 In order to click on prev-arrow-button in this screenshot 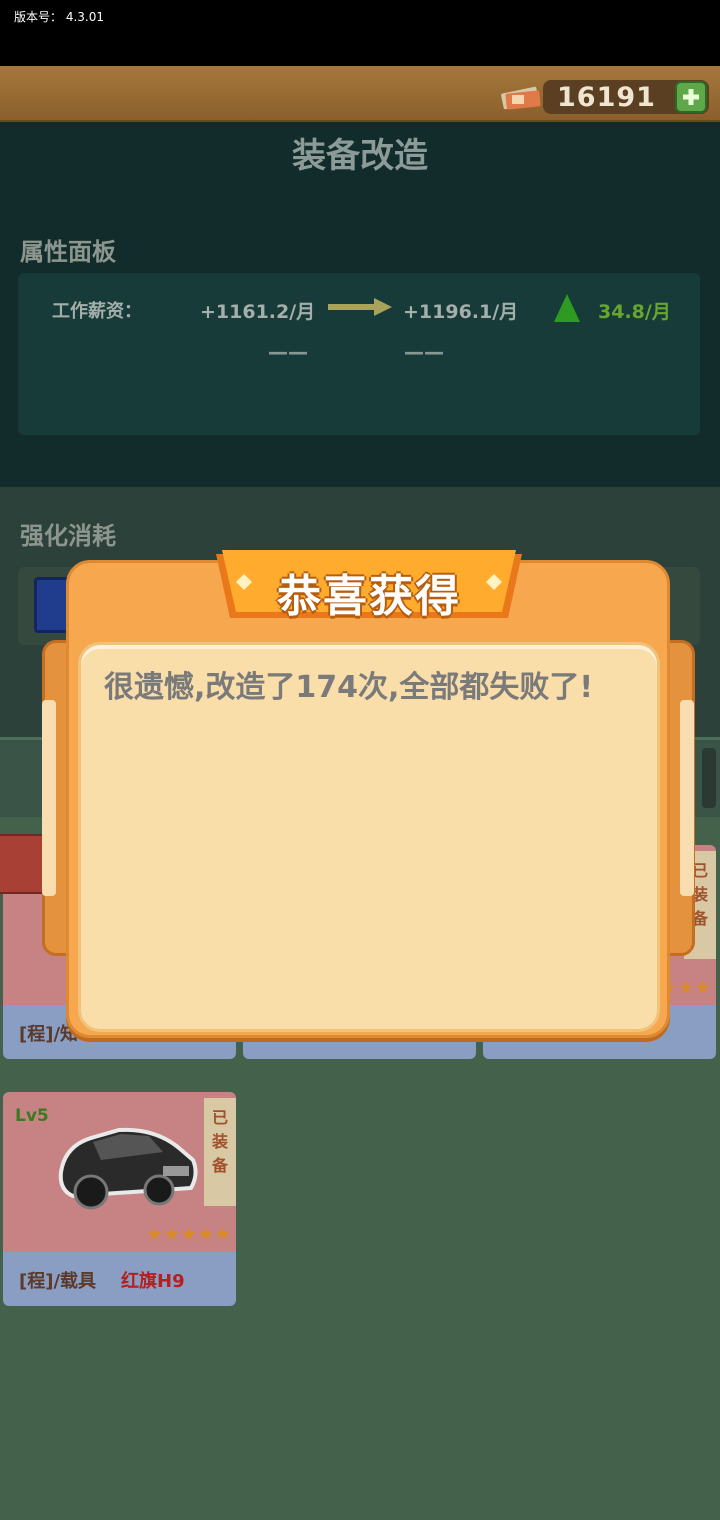, I will do `click(23, 864)`.